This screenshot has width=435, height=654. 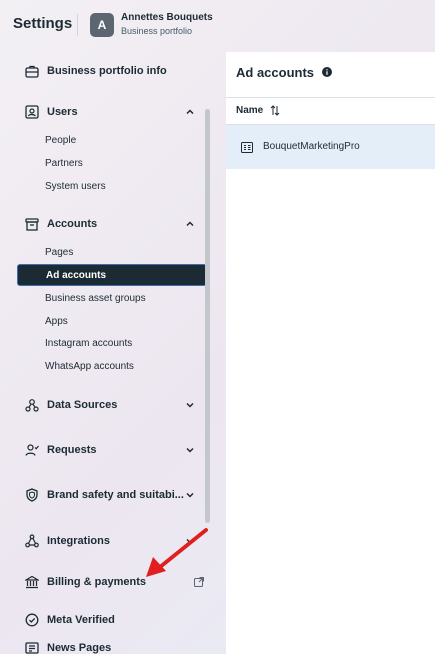 I want to click on sidebar-subitem-ad-accounts: Ad accounts, so click(x=112, y=275).